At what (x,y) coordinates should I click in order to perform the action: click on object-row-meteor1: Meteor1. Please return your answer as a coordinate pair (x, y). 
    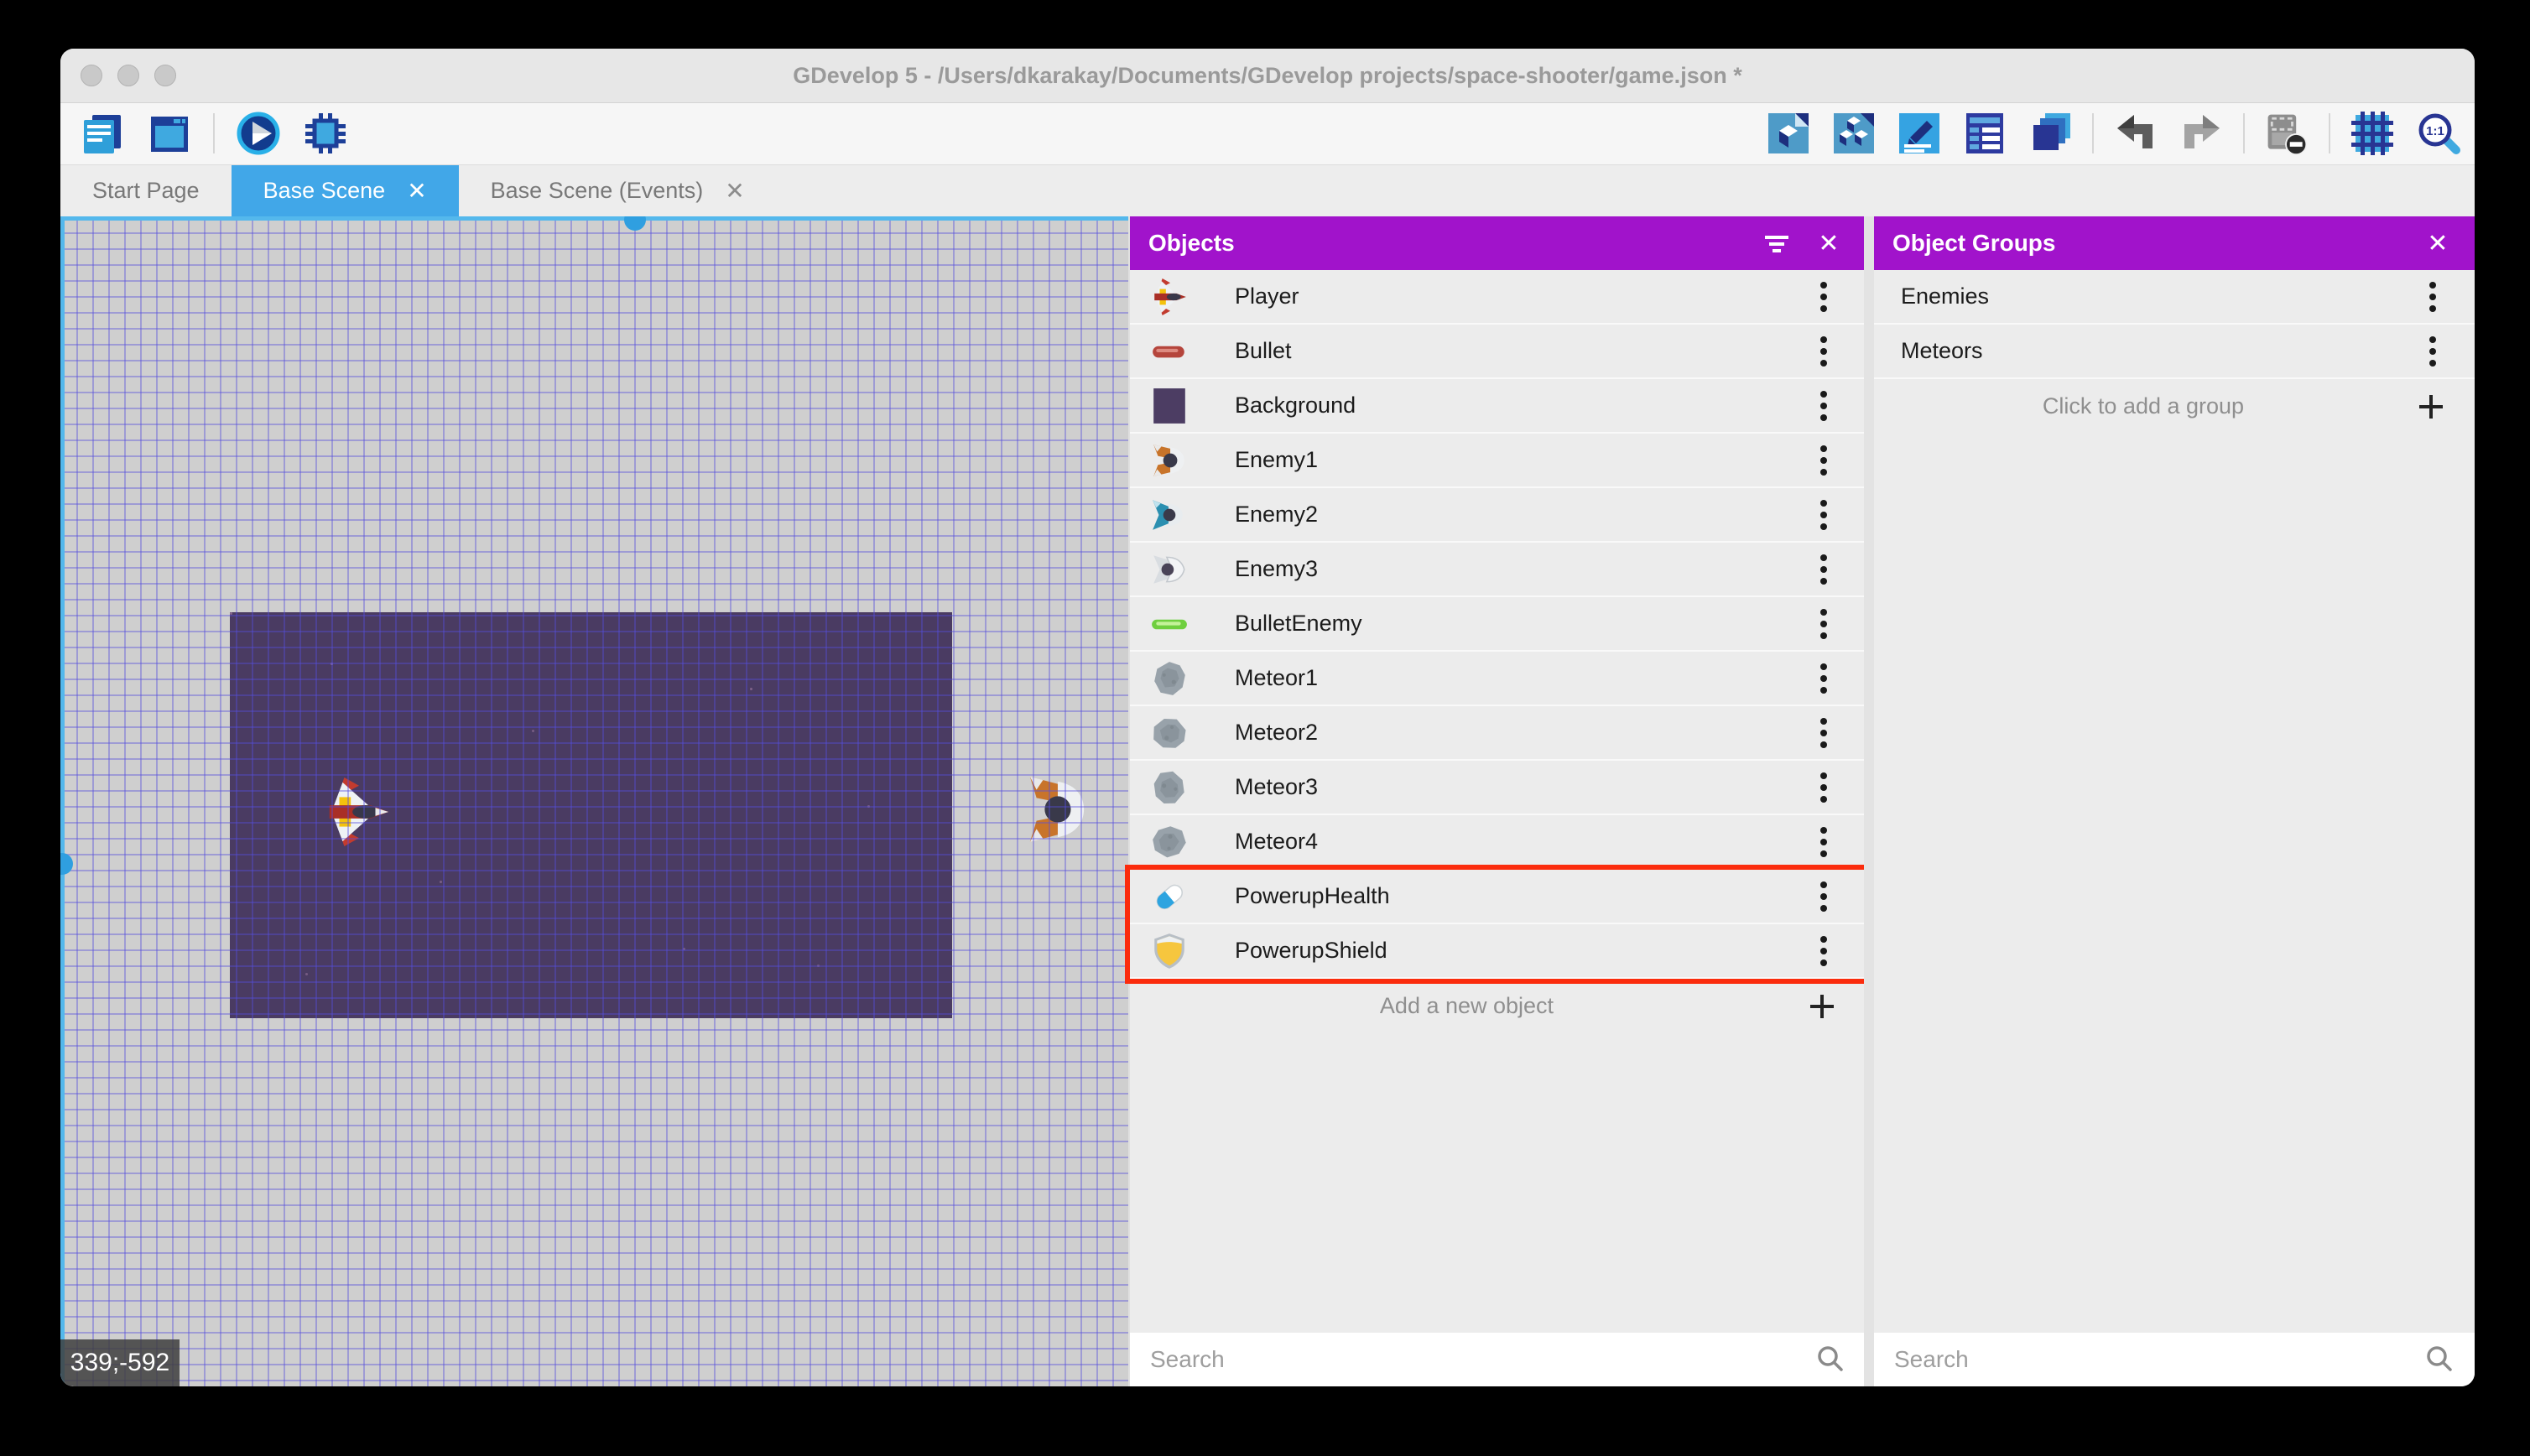
    Looking at the image, I should click on (1498, 679).